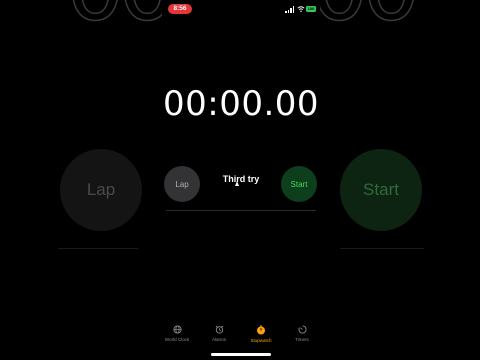 This screenshot has width=480, height=360. What do you see at coordinates (290, 9) in the screenshot?
I see `cellular-signal-icon` at bounding box center [290, 9].